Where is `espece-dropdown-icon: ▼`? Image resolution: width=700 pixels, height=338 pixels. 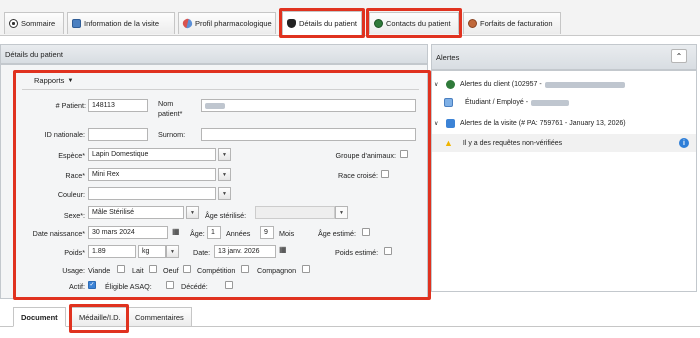
espece-dropdown-icon: ▼ is located at coordinates (224, 154).